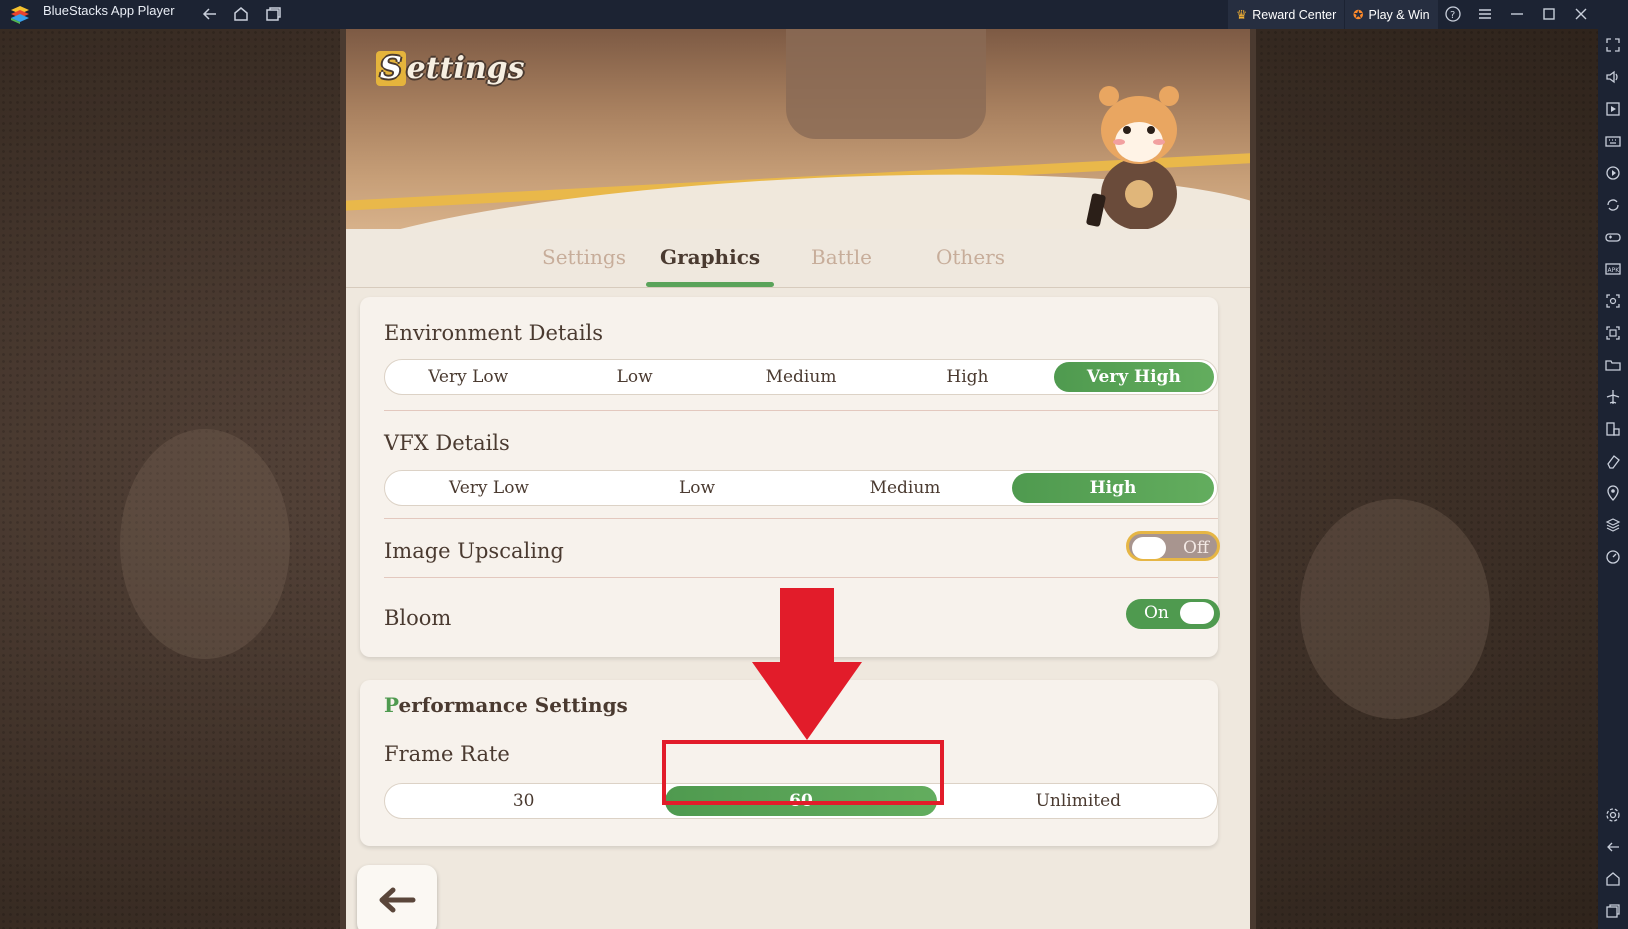 The width and height of the screenshot is (1628, 929). I want to click on folder-icon, so click(1613, 365).